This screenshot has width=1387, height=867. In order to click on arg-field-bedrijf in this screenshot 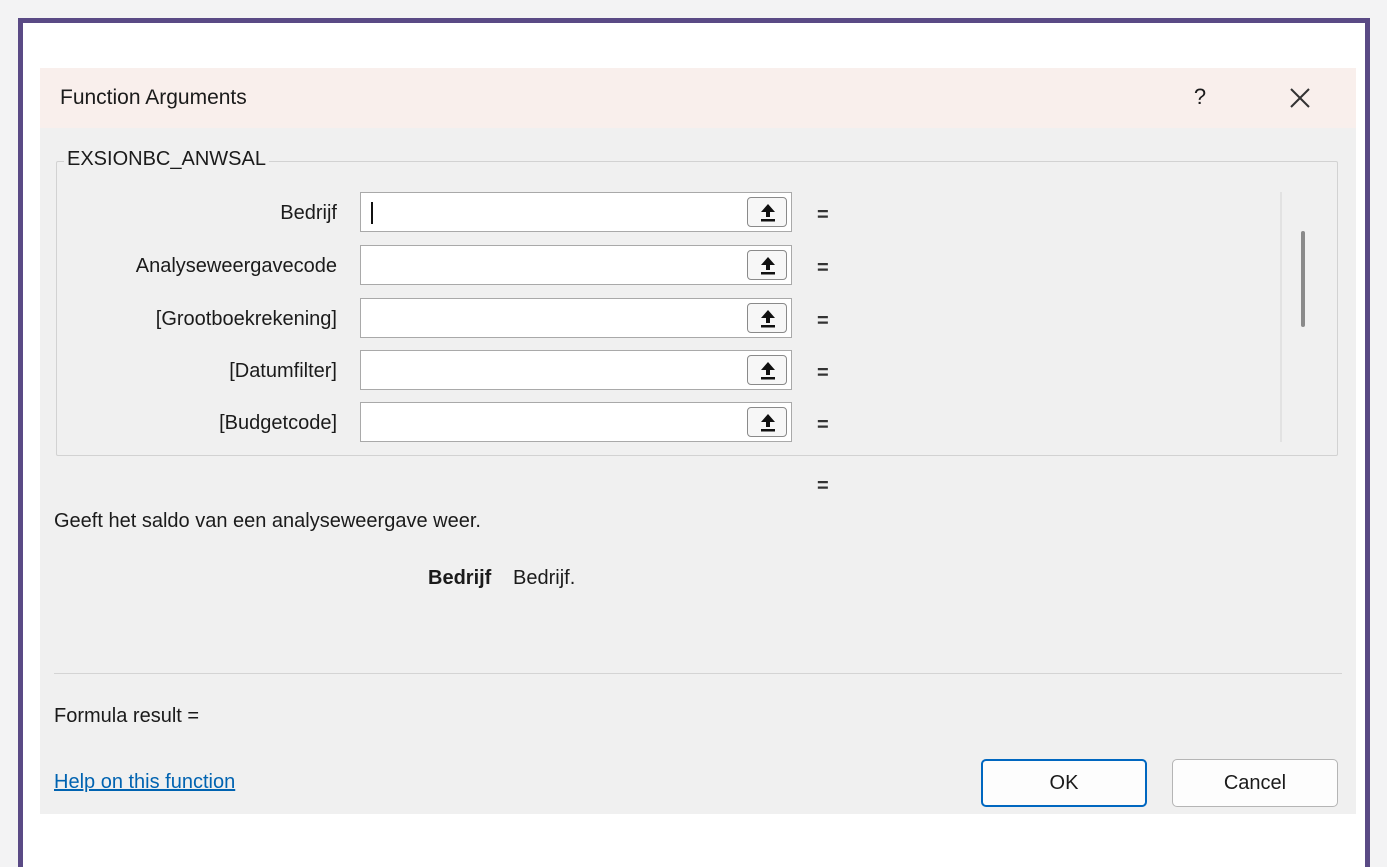, I will do `click(553, 212)`.